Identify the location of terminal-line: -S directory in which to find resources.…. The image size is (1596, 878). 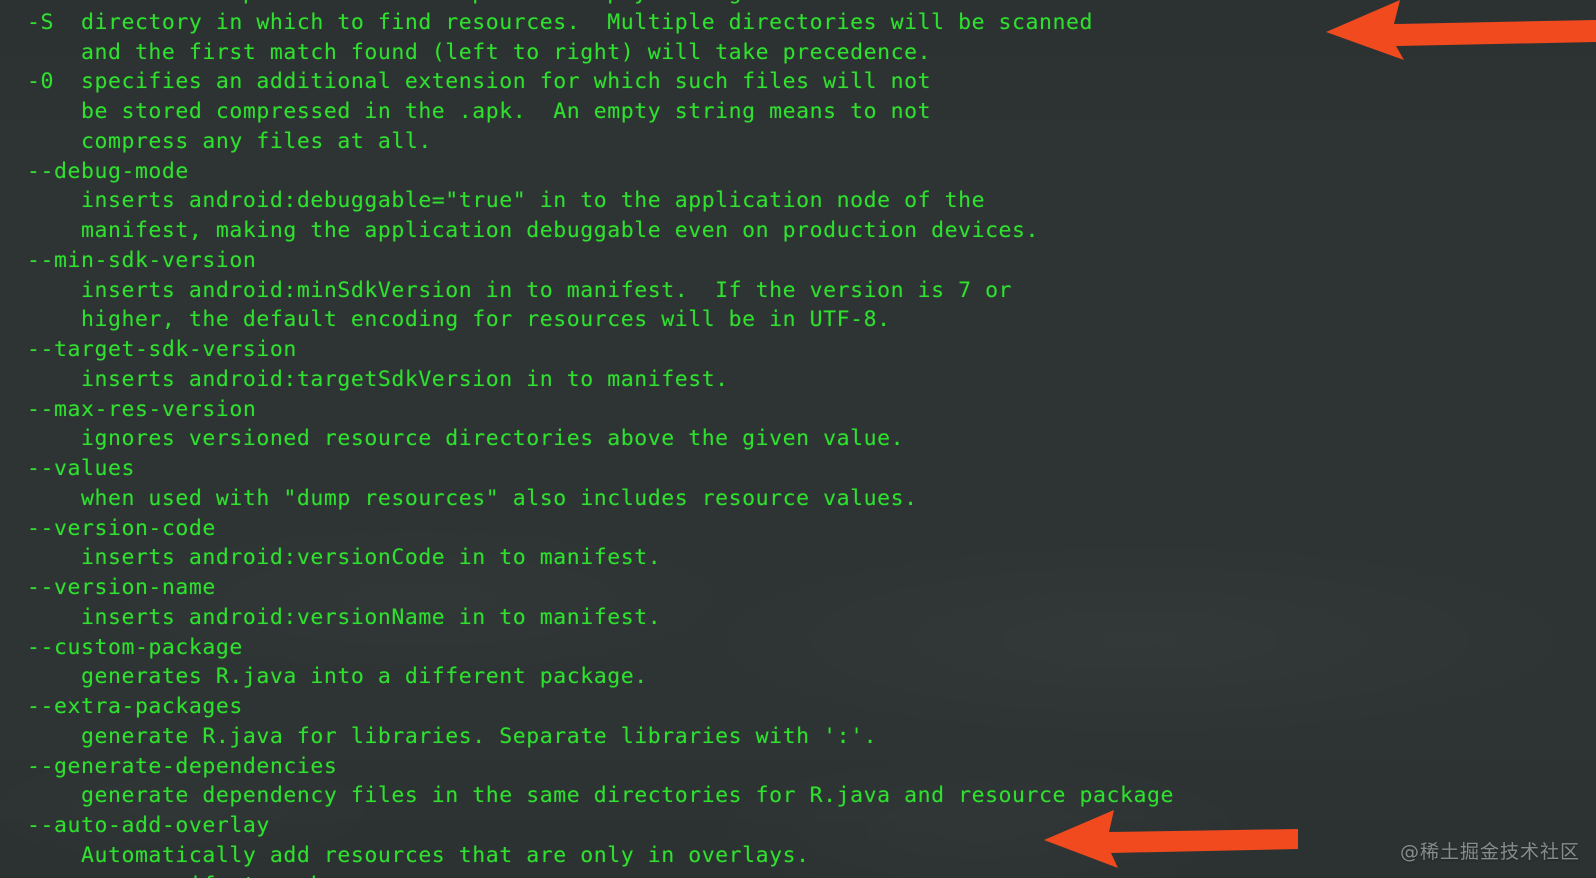
(547, 22).